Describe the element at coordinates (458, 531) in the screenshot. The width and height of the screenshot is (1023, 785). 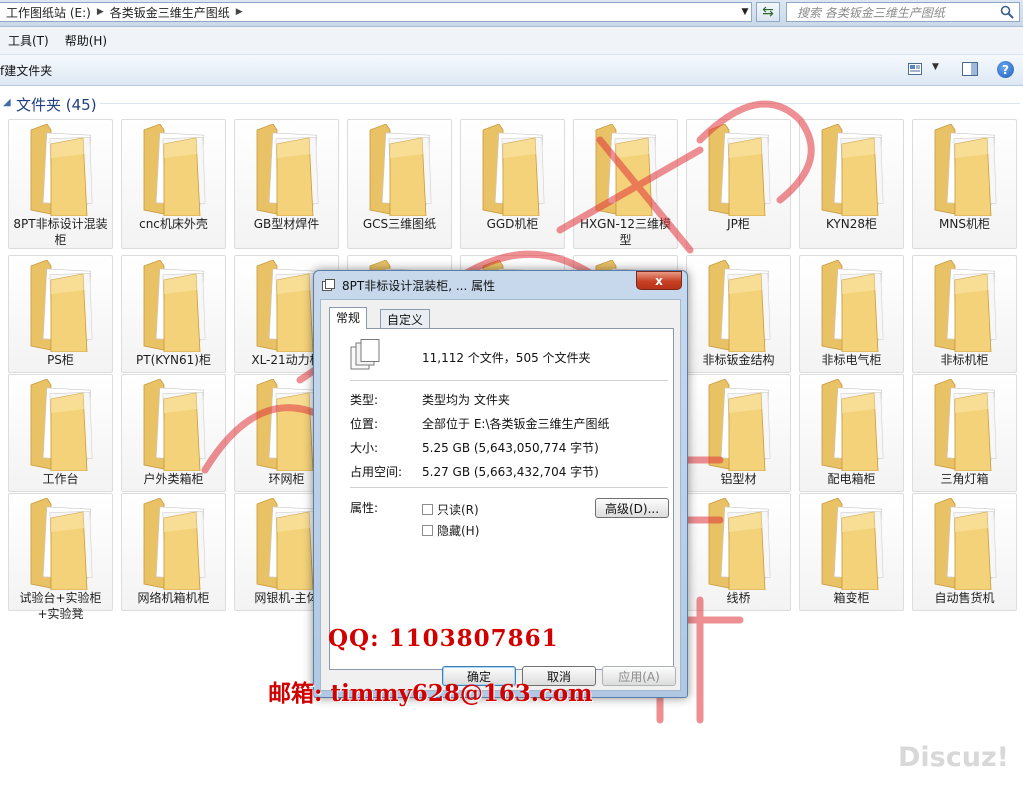
I see `hidden-label: 隐藏(H)` at that location.